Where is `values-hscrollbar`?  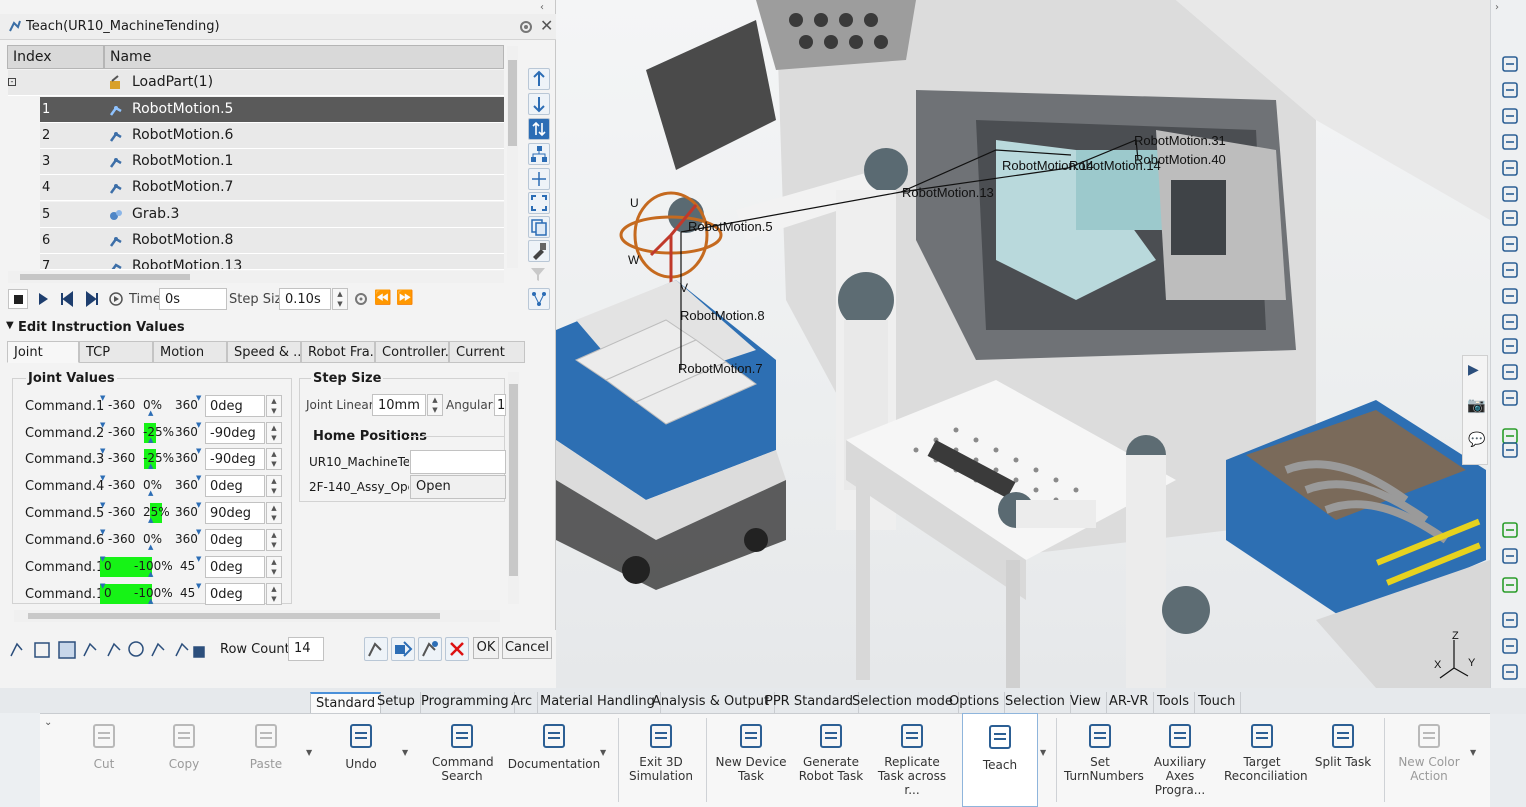
values-hscrollbar is located at coordinates (257, 616).